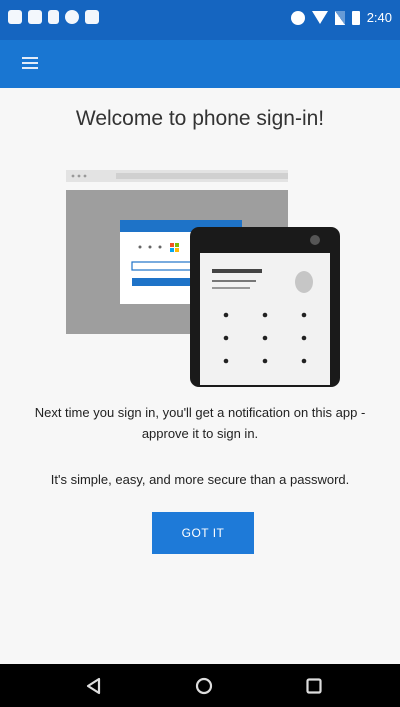 Image resolution: width=400 pixels, height=707 pixels. I want to click on status-bar: 2:40, so click(200, 20).